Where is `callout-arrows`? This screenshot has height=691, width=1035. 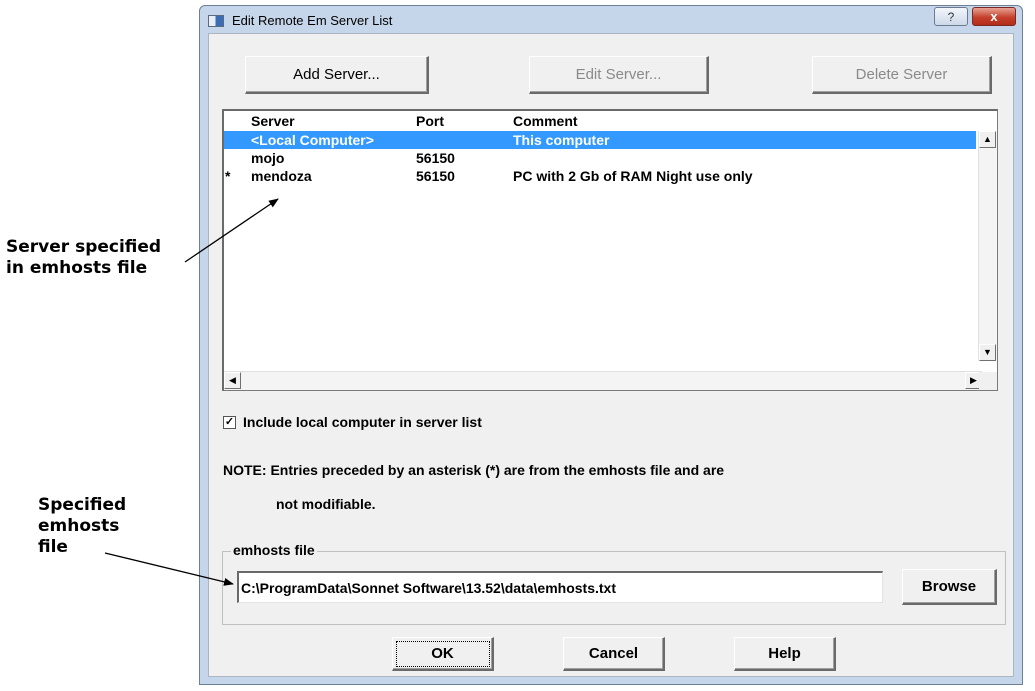
callout-arrows is located at coordinates (191, 392).